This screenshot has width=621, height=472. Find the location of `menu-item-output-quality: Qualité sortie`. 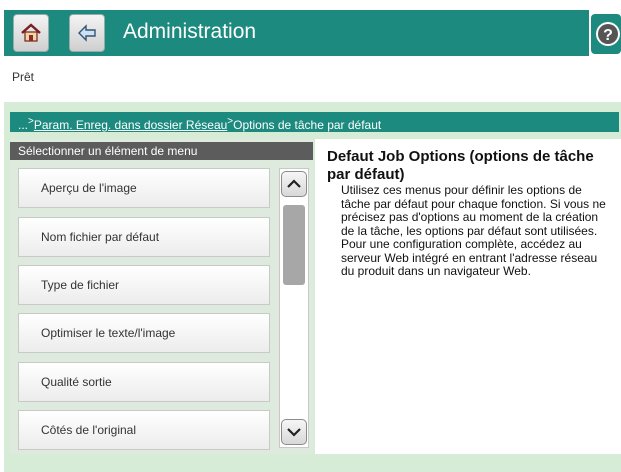

menu-item-output-quality: Qualité sortie is located at coordinates (144, 382).